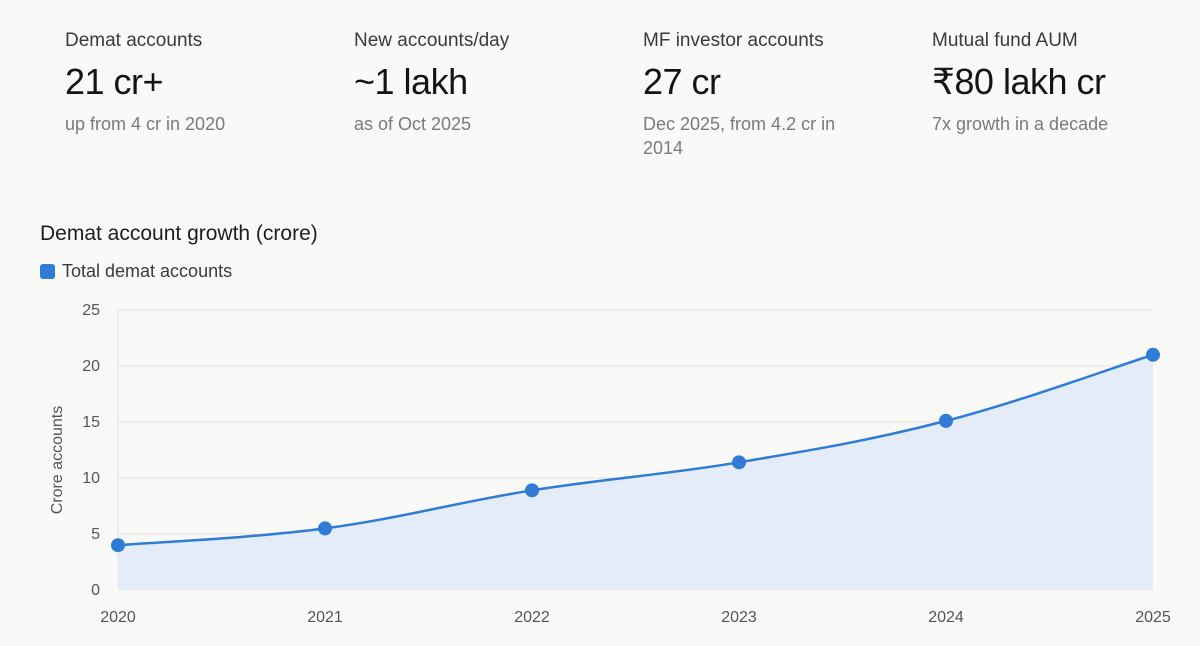 This screenshot has width=1200, height=646. I want to click on y-axis-ticks: 0 5 10 15 20 25, so click(91, 450).